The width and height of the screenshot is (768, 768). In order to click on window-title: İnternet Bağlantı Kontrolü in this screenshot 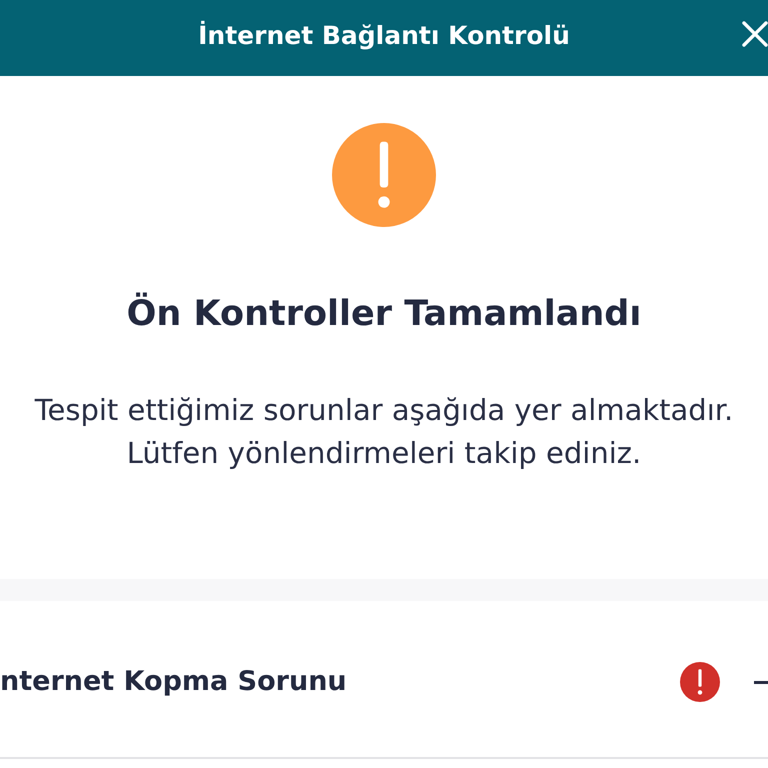, I will do `click(384, 36)`.